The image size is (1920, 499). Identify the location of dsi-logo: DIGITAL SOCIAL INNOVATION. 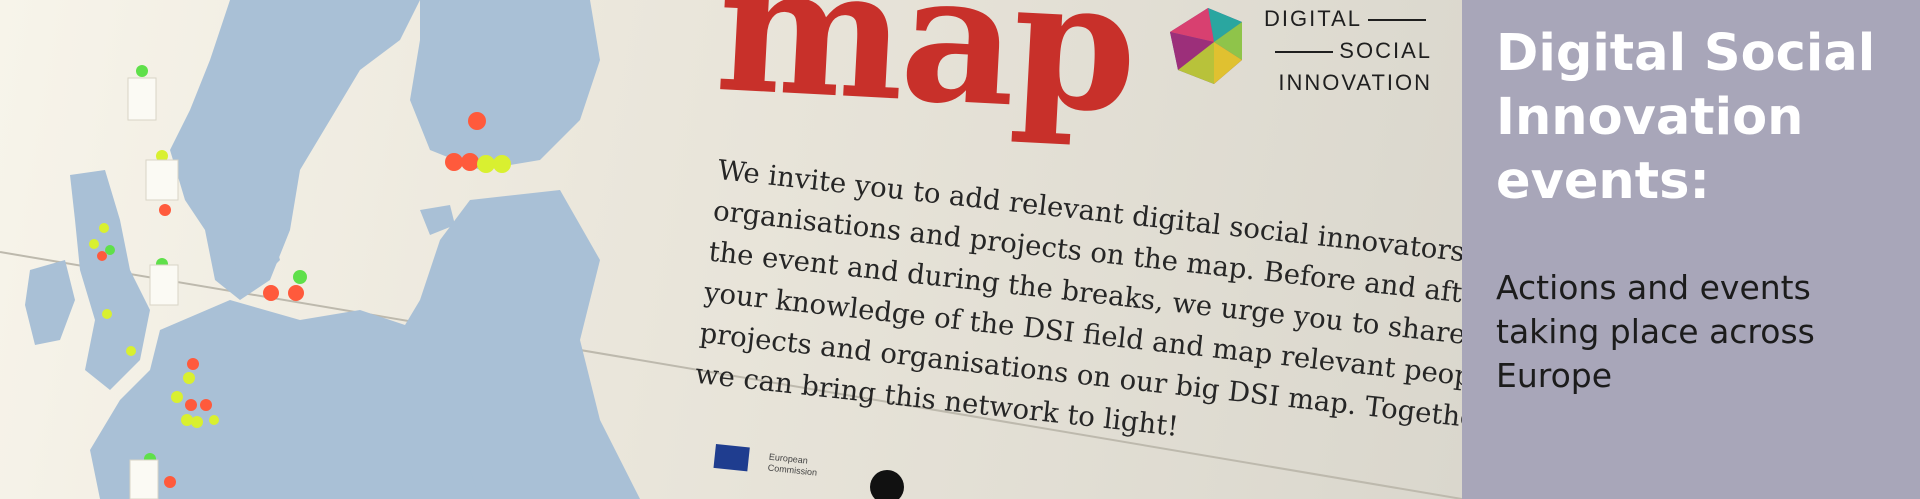
(1311, 52).